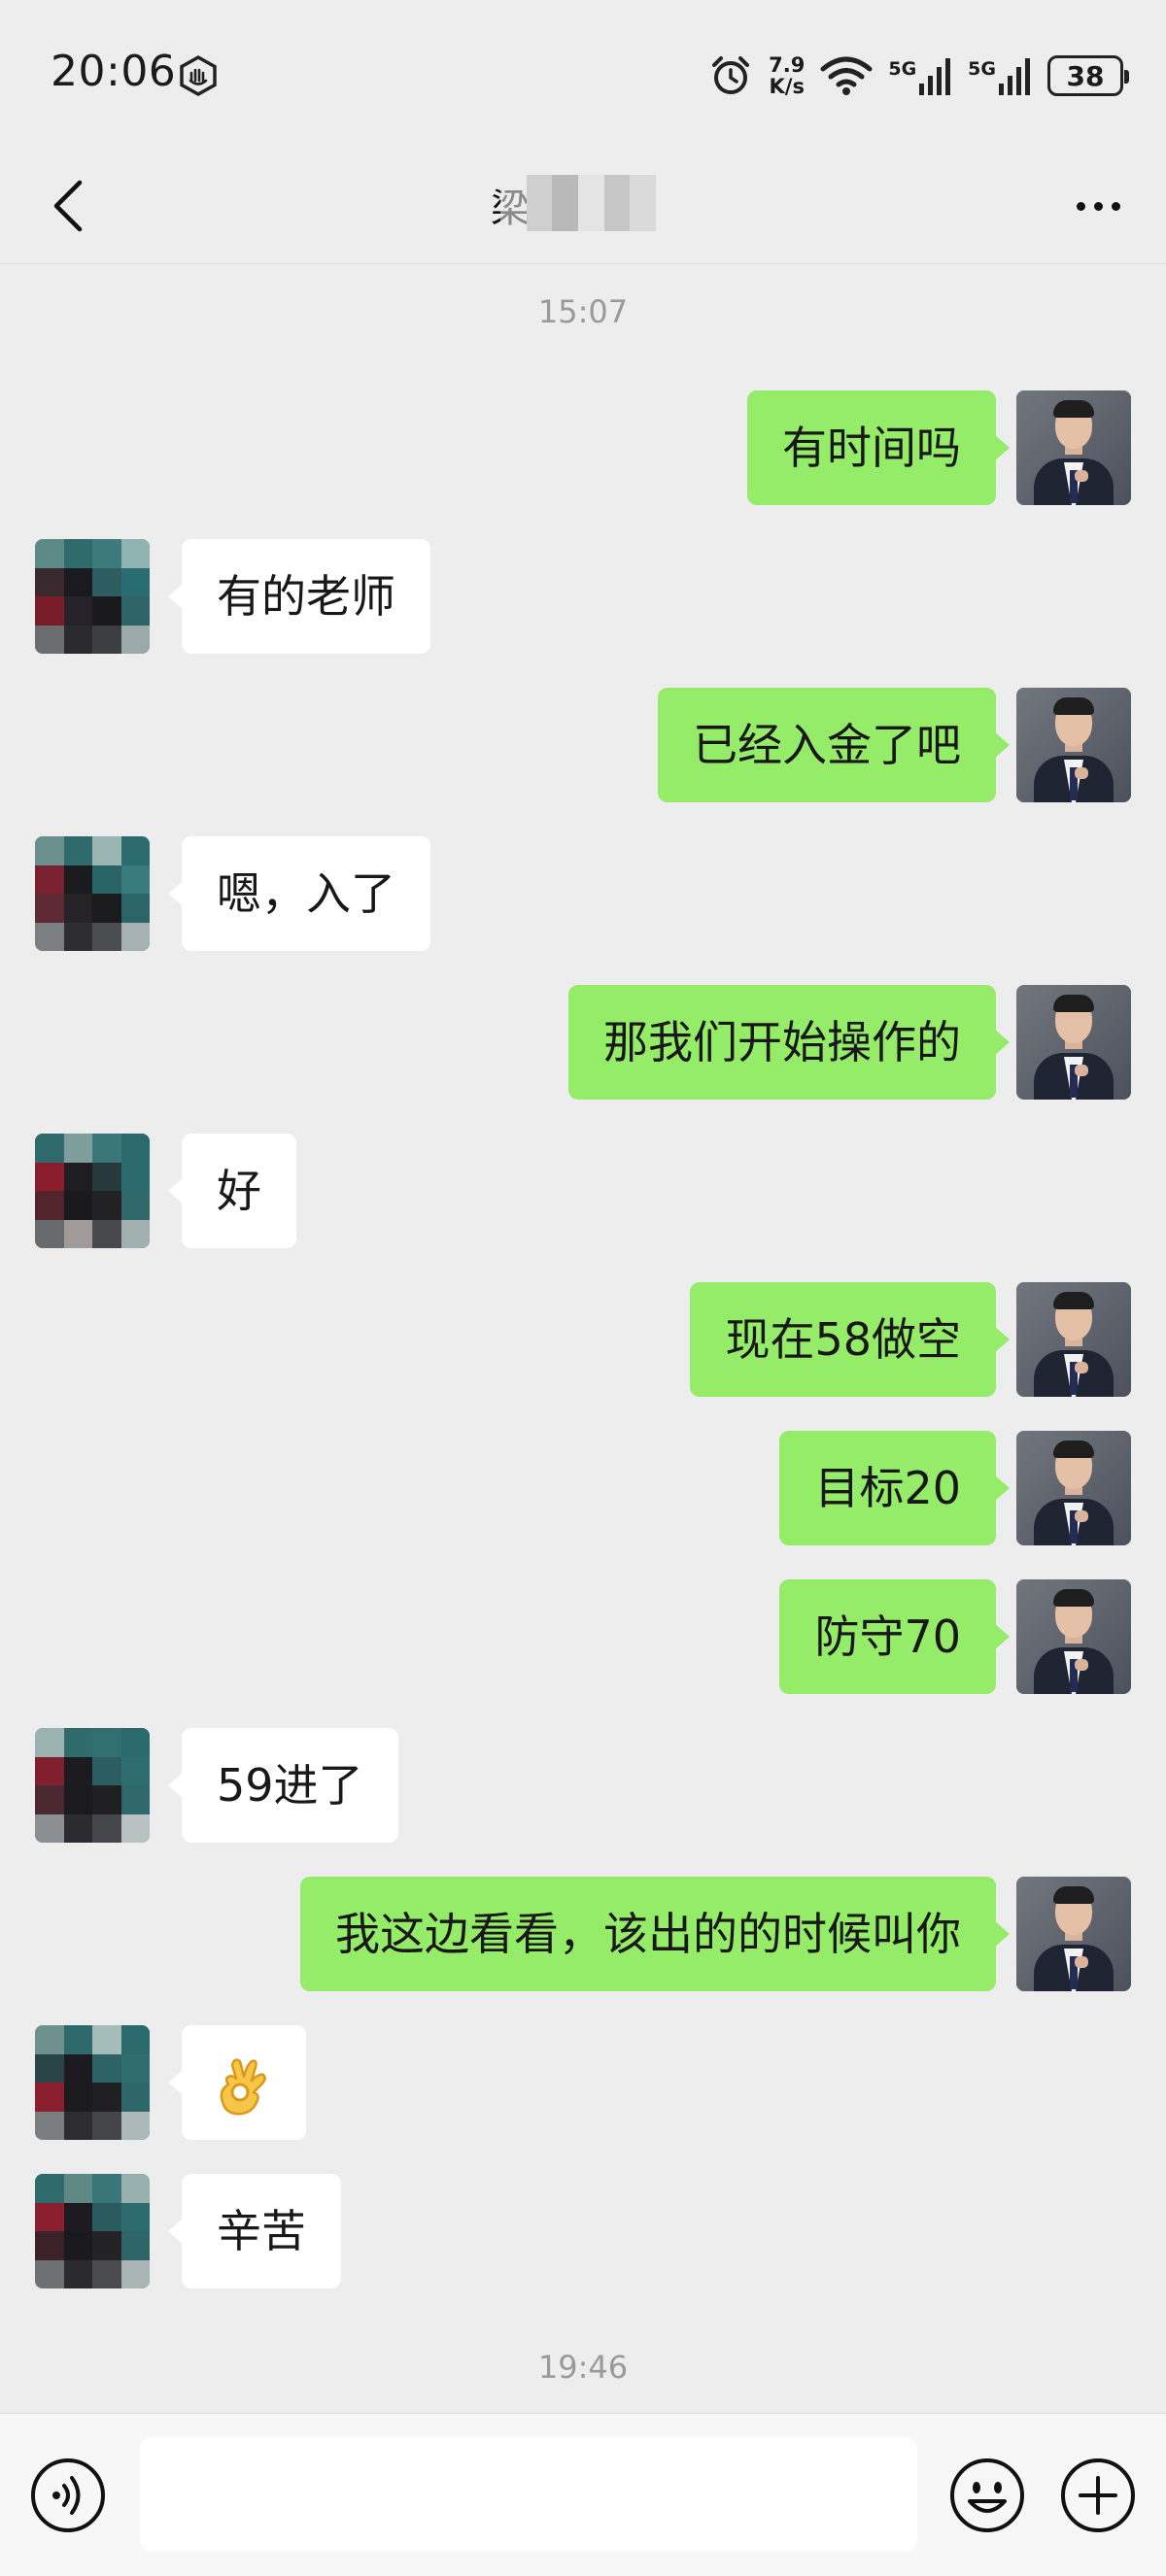  What do you see at coordinates (254, 2231) in the screenshot?
I see `message-bubble: 辛苦` at bounding box center [254, 2231].